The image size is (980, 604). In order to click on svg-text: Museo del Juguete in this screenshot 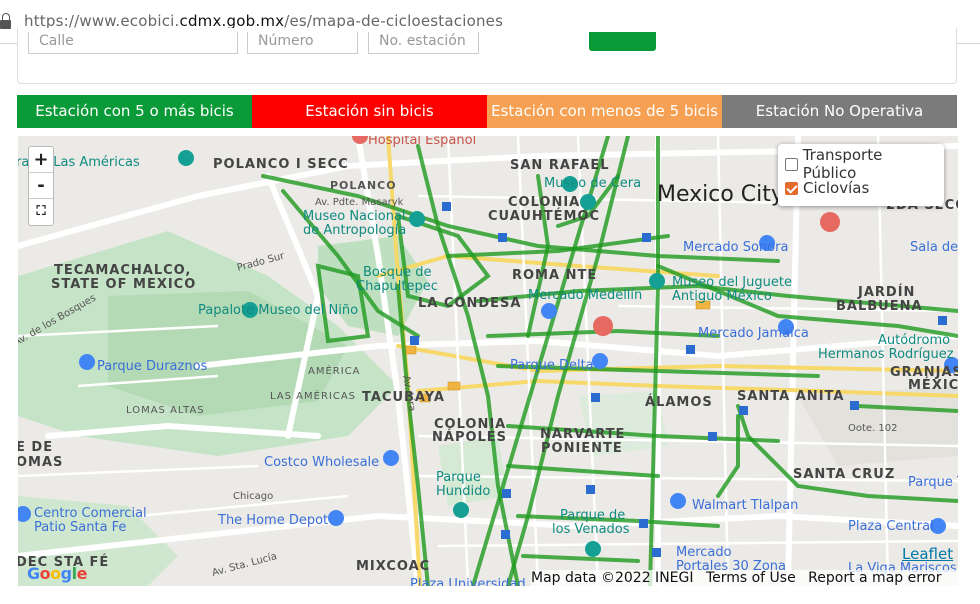, I will do `click(732, 282)`.